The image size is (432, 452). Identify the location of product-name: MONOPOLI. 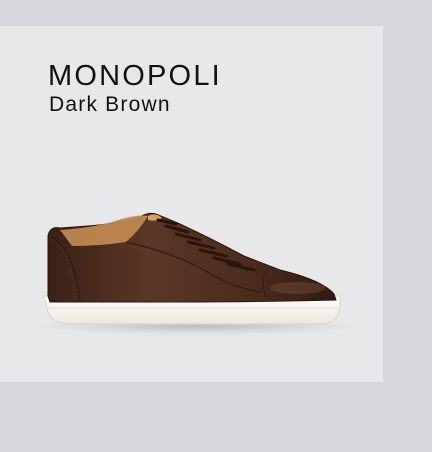
(135, 76).